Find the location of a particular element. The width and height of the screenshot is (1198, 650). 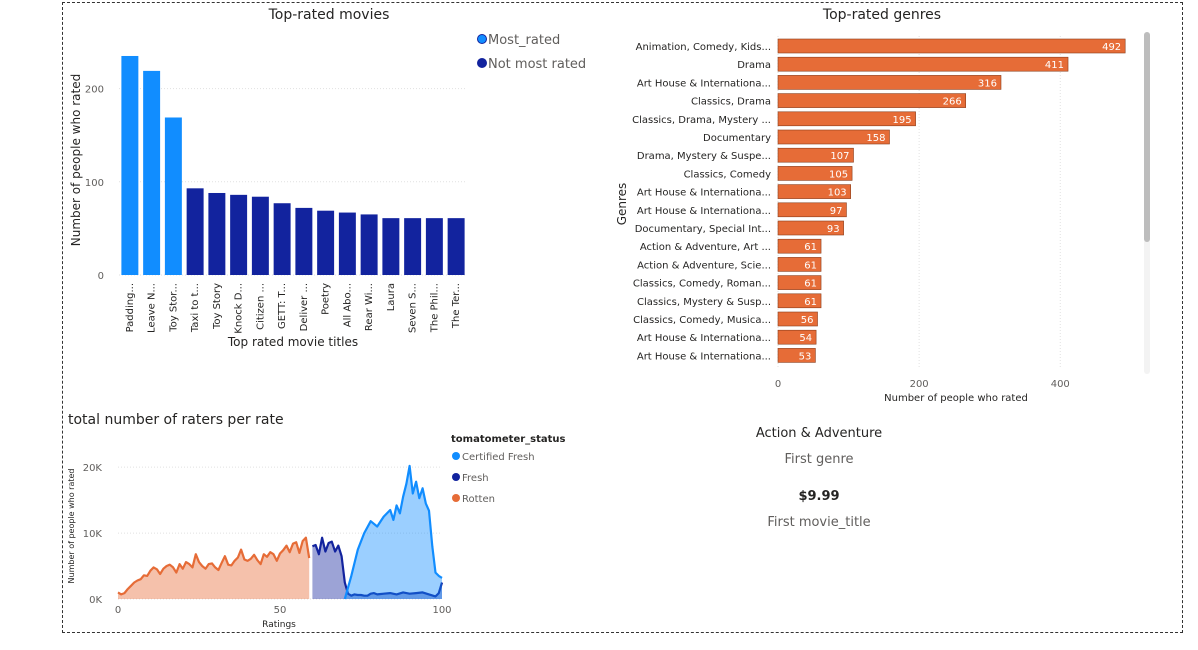

chart-title: Top-rated movies is located at coordinates (329, 15).